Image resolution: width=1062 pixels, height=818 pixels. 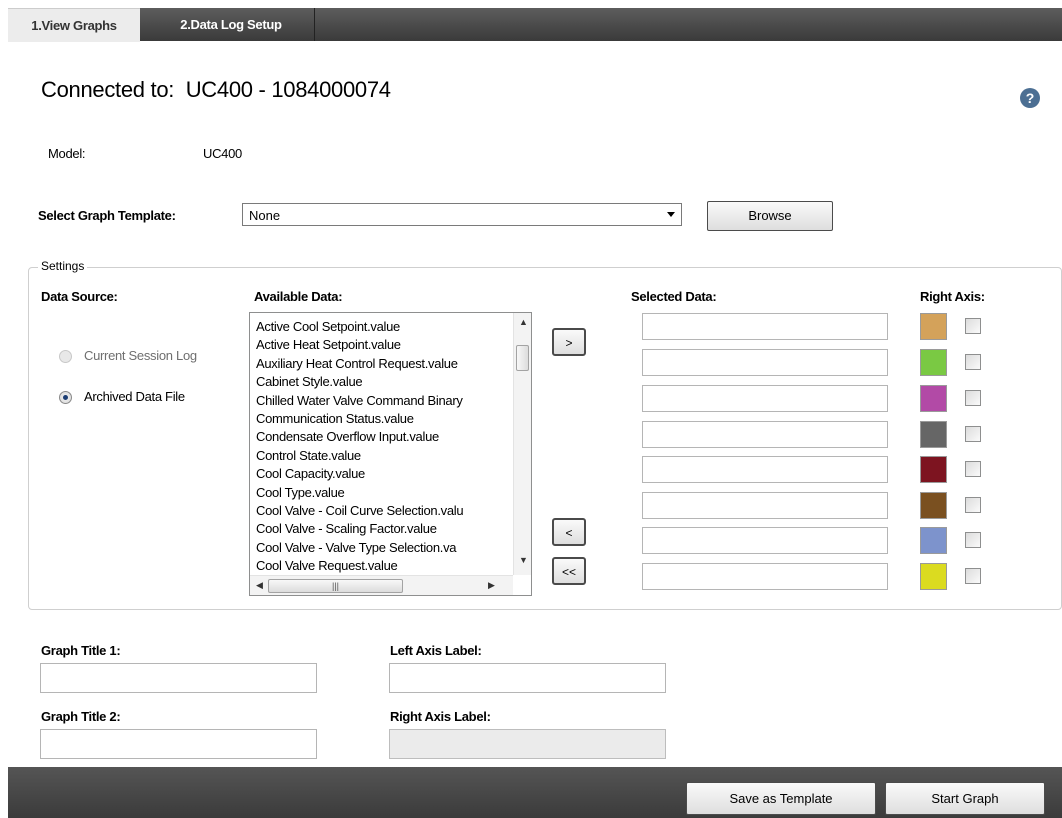 I want to click on template-select: None, so click(x=462, y=214).